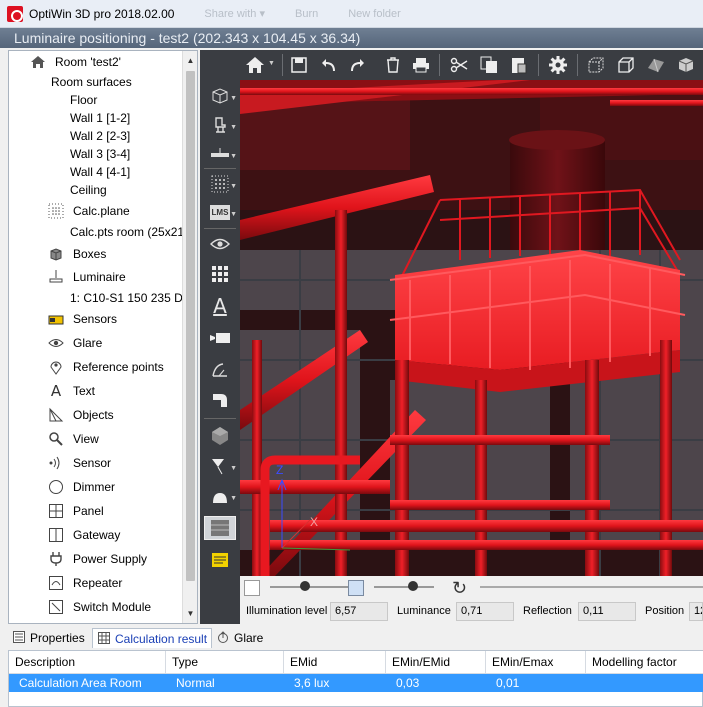  Describe the element at coordinates (485, 611) in the screenshot. I see `luminance-value: 0,71` at that location.